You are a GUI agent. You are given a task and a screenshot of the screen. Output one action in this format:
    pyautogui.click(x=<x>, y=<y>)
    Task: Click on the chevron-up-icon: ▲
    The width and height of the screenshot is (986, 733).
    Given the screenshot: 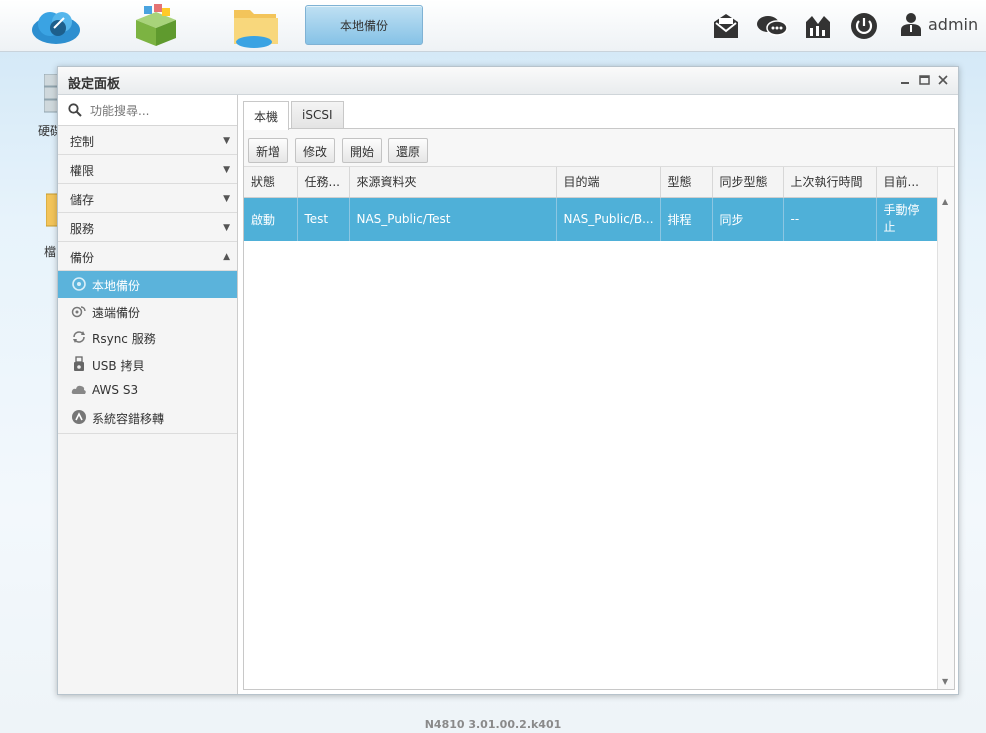 What is the action you would take?
    pyautogui.click(x=226, y=257)
    